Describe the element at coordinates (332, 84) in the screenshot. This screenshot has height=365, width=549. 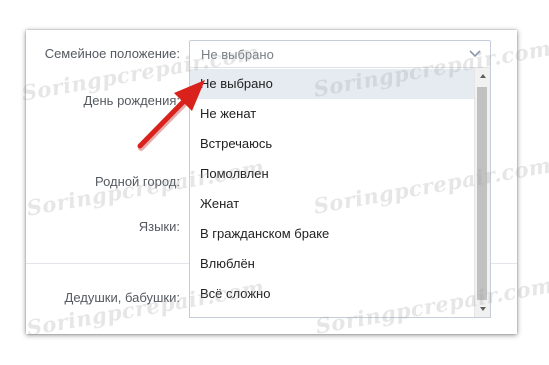
I see `dropdown-option: Не выбрано` at that location.